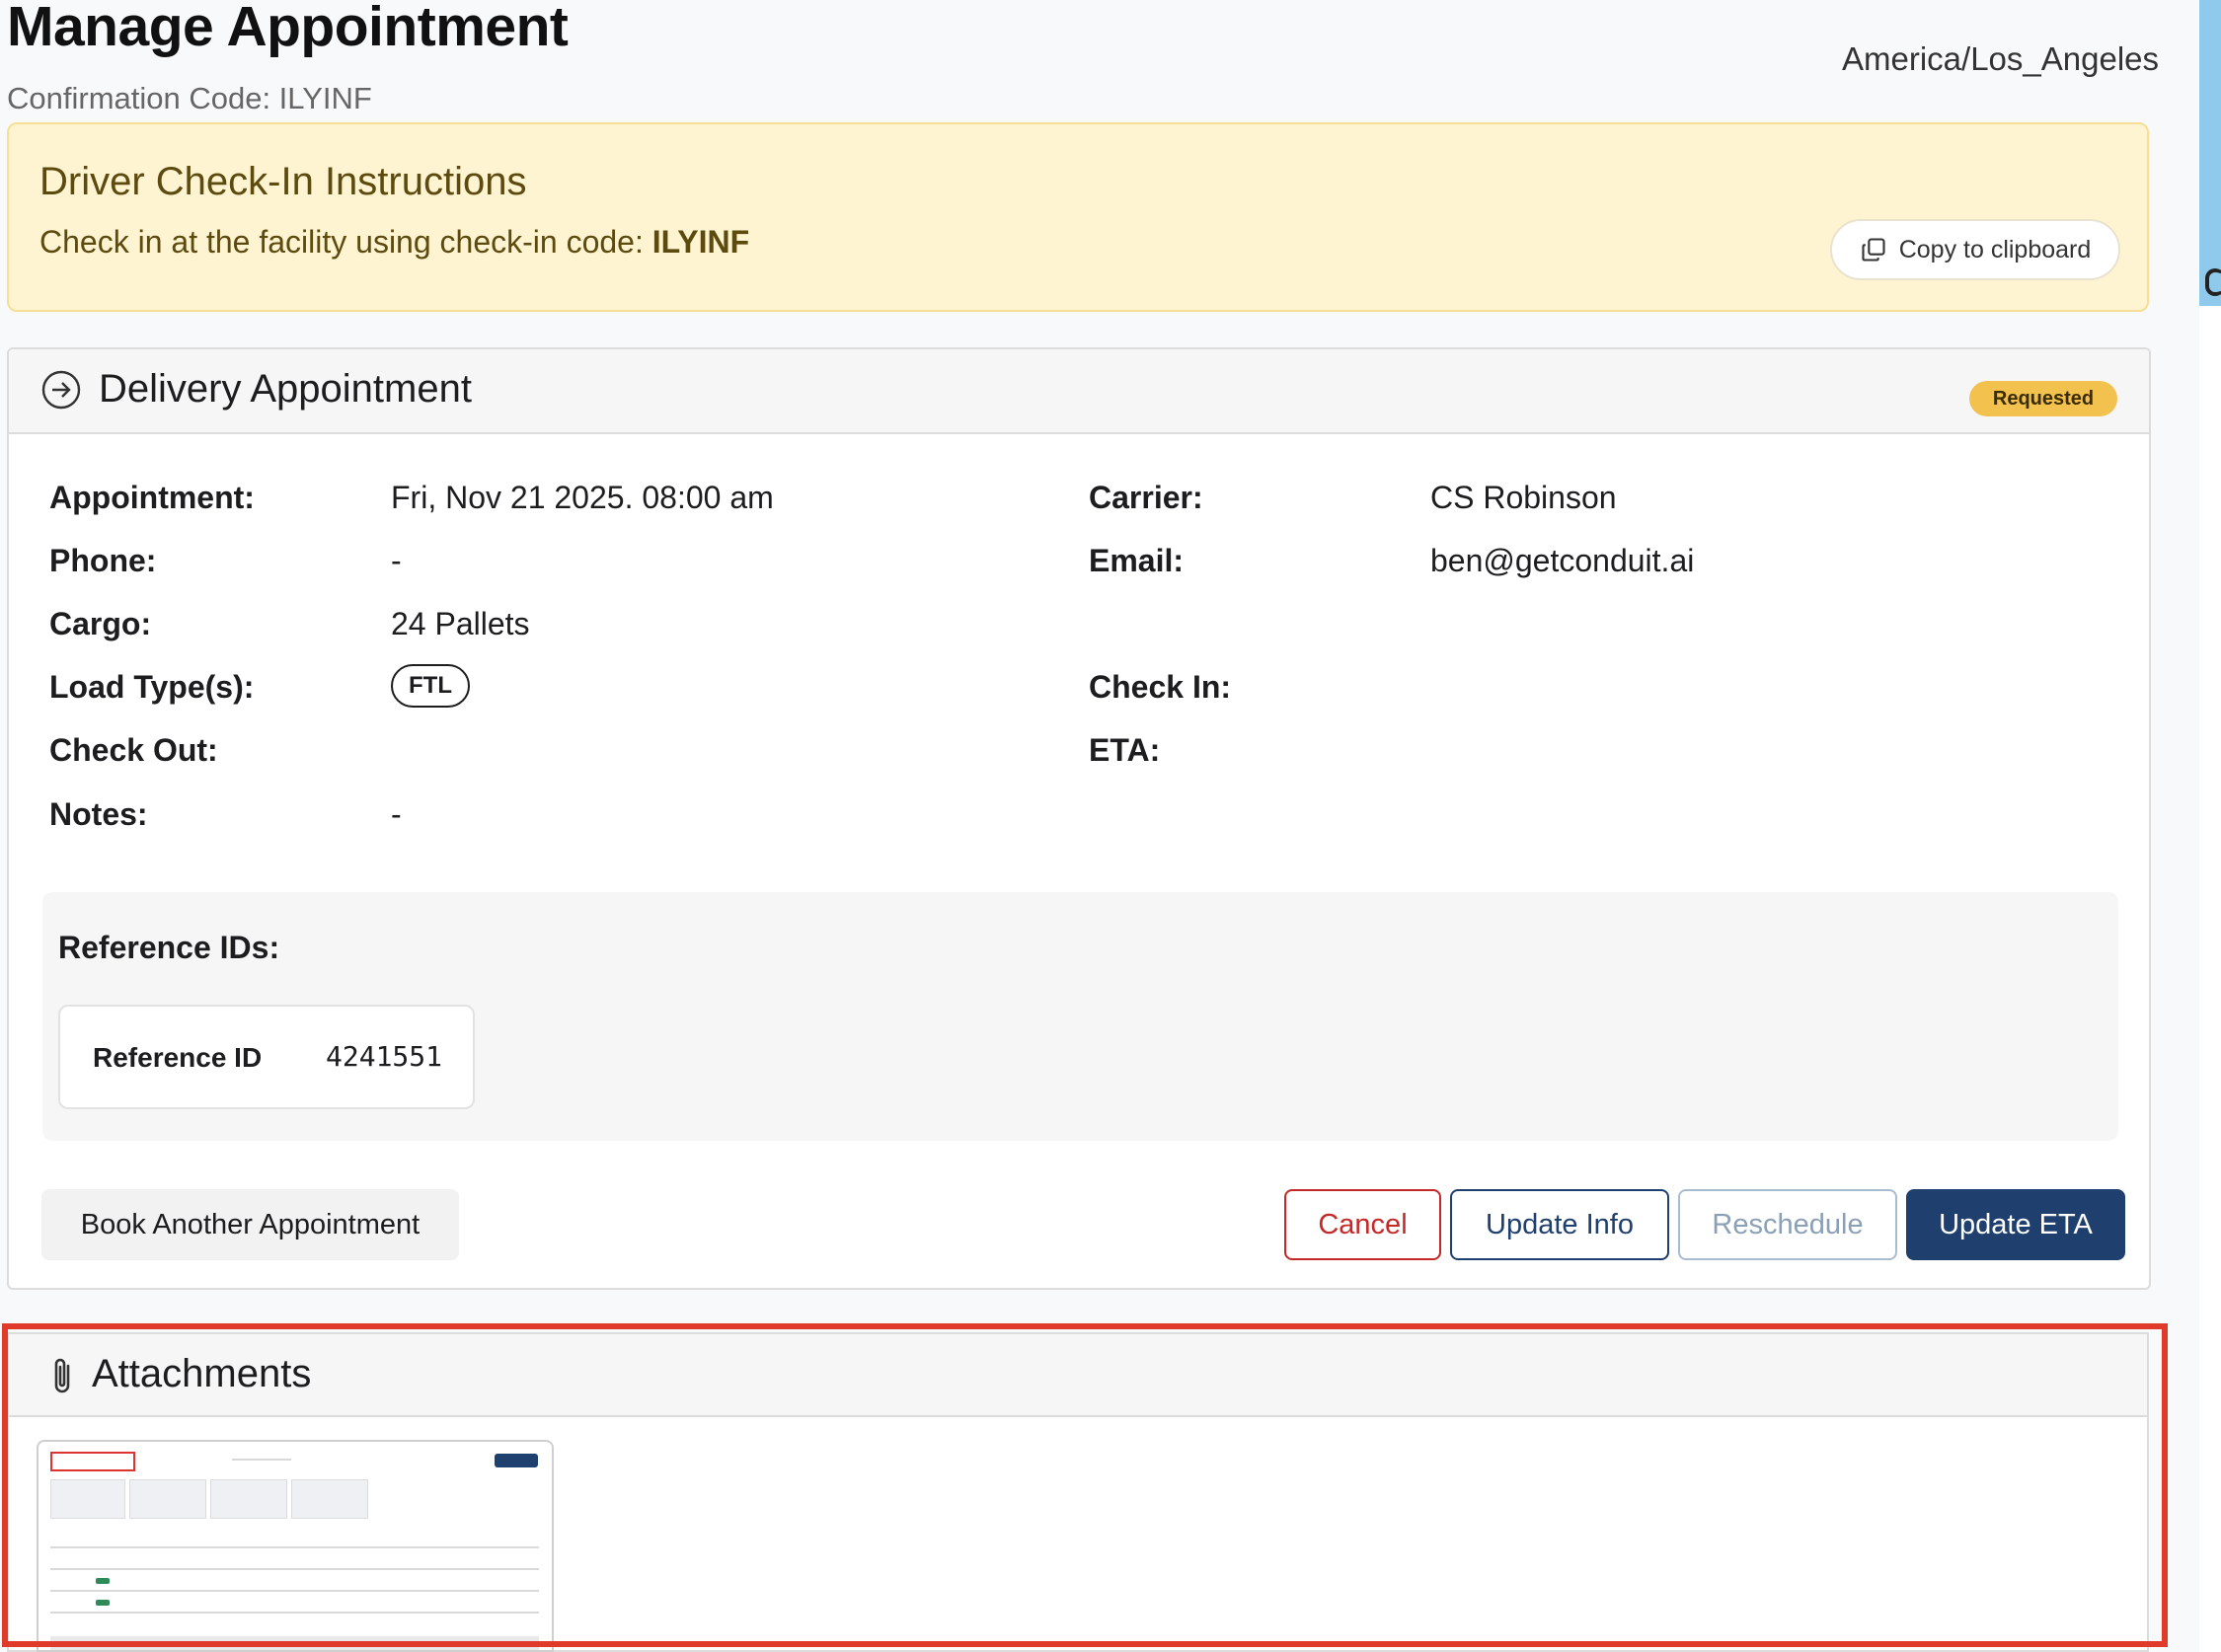 Image resolution: width=2221 pixels, height=1652 pixels. I want to click on notes-label: Notes:, so click(98, 814).